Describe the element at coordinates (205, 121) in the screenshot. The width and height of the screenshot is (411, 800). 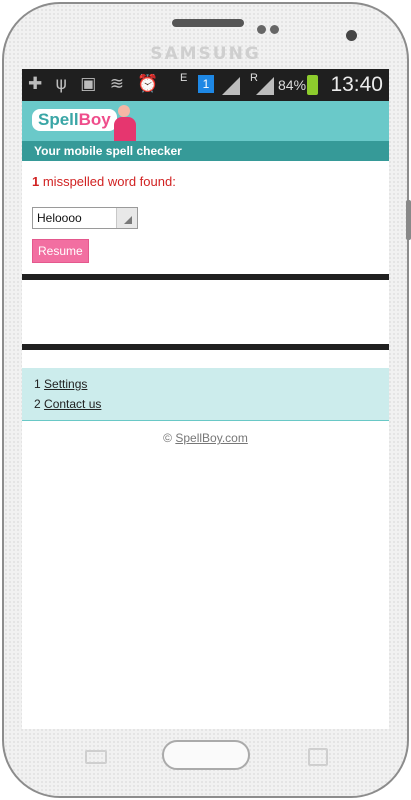
I see `app-header: SpellBoy` at that location.